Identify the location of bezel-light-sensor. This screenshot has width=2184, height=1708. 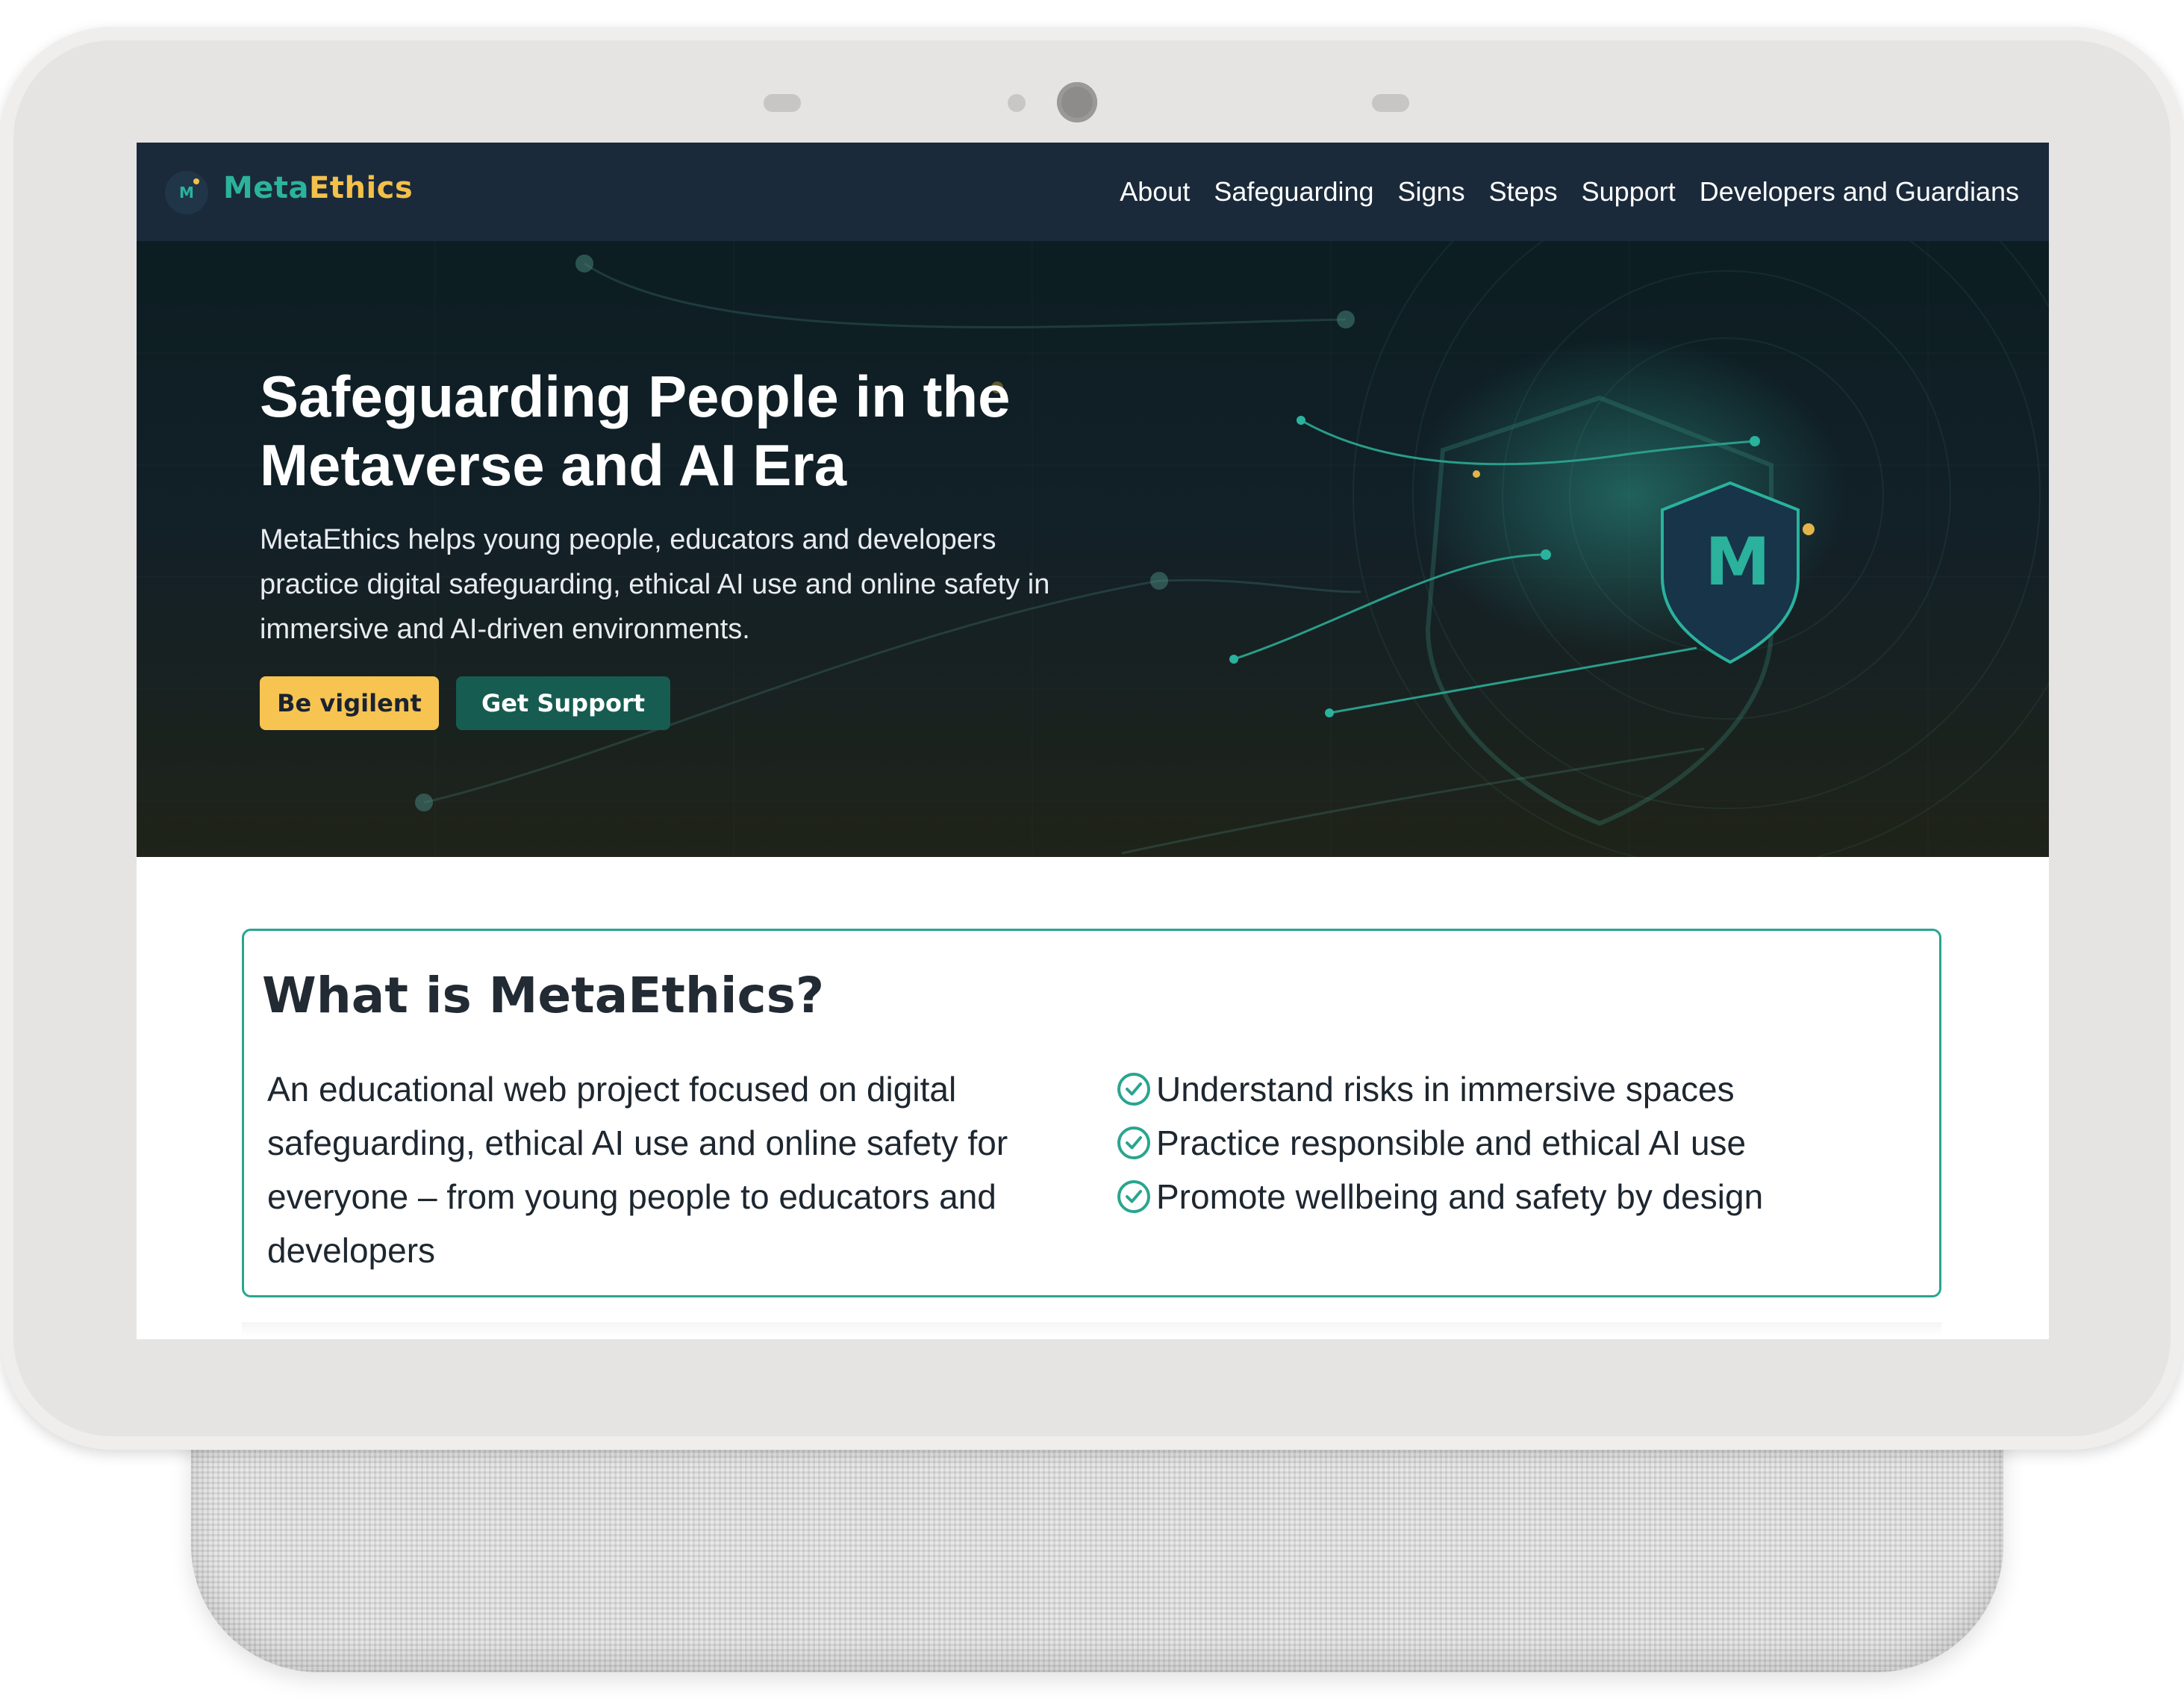
(1017, 103).